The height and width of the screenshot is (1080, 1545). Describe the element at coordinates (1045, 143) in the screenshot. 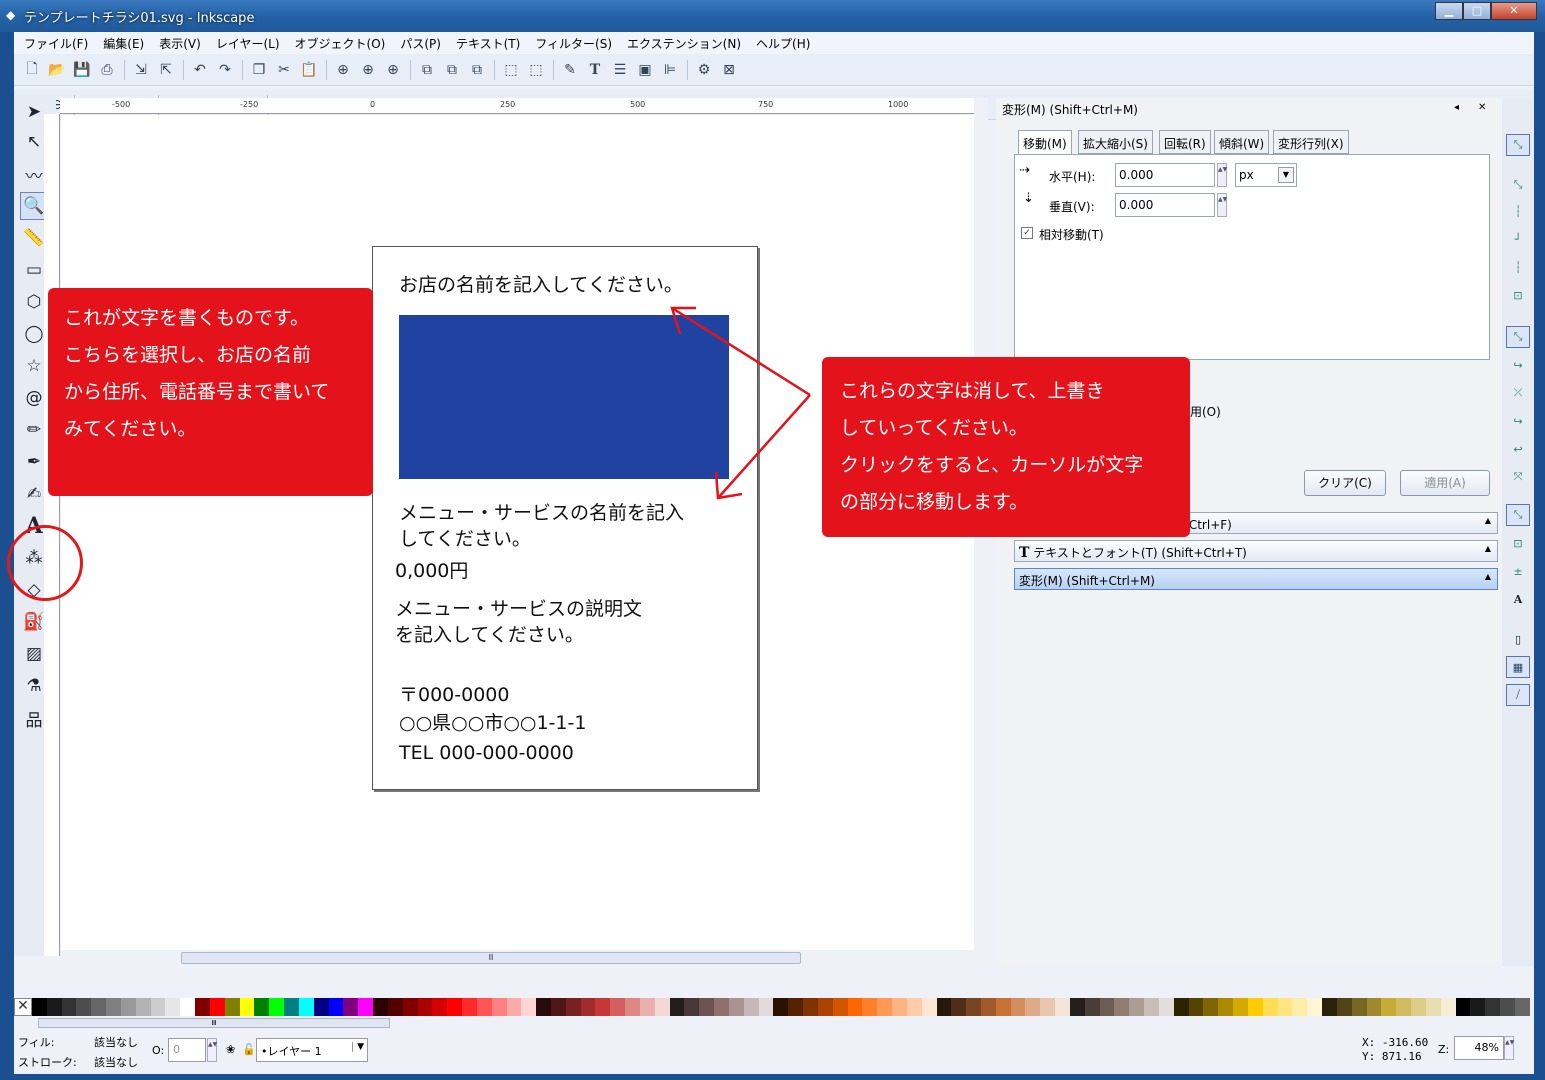

I see `tab-move: 移動(M)` at that location.